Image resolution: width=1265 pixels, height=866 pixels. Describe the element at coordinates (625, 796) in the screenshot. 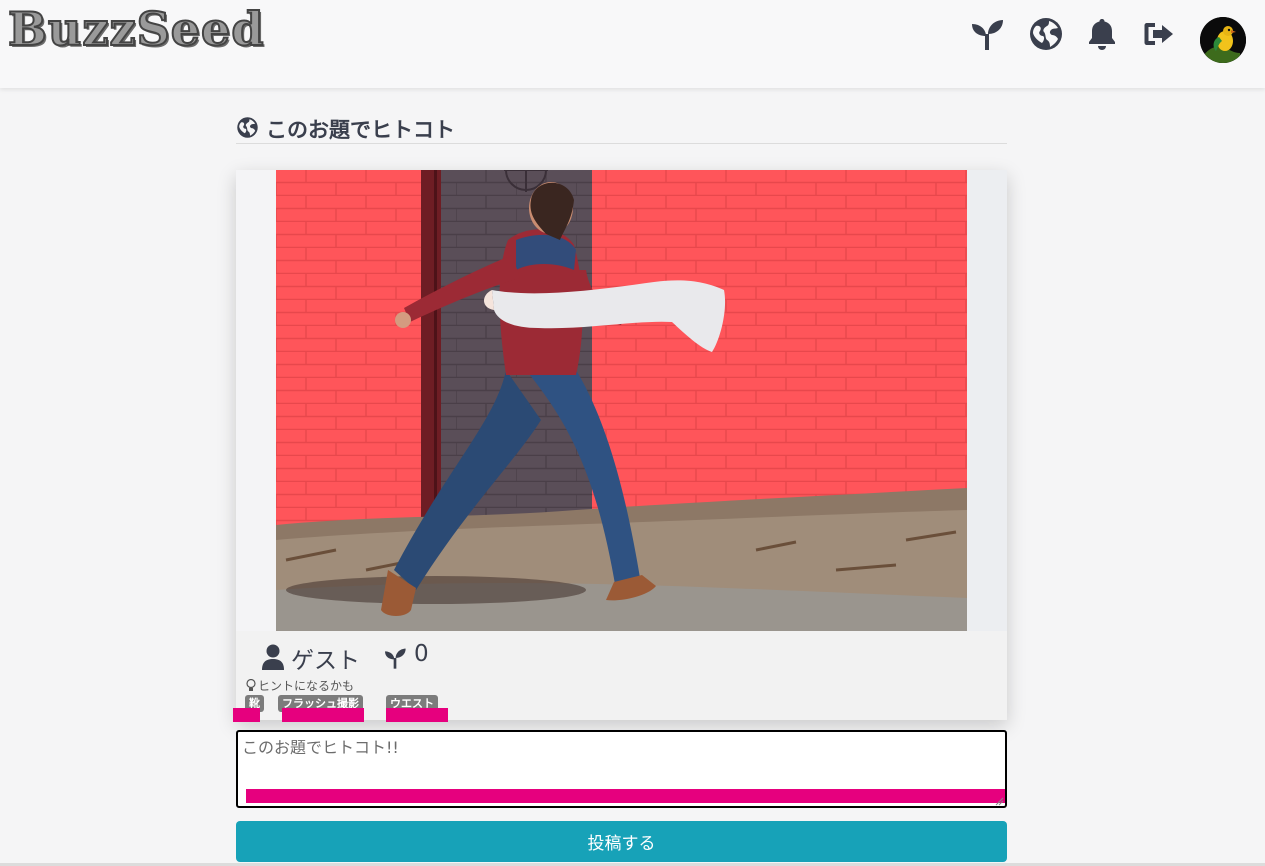

I see `comment-highlight` at that location.